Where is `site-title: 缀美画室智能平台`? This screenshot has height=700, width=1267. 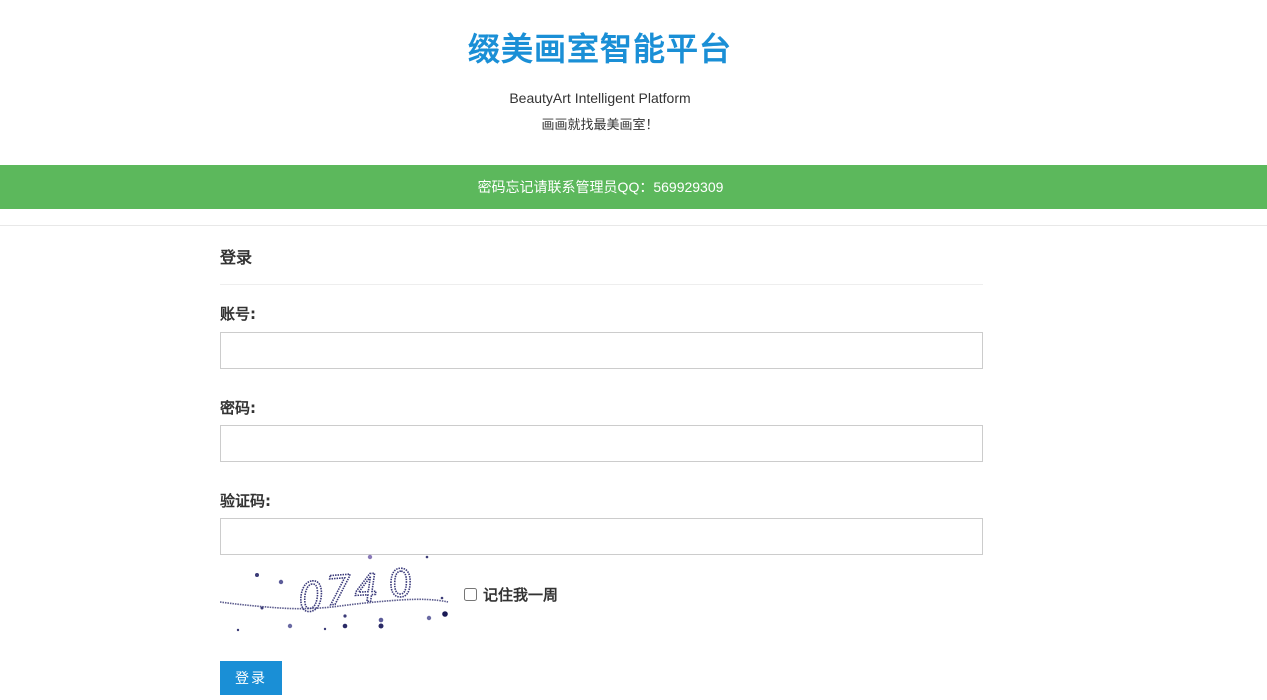 site-title: 缀美画室智能平台 is located at coordinates (599, 49).